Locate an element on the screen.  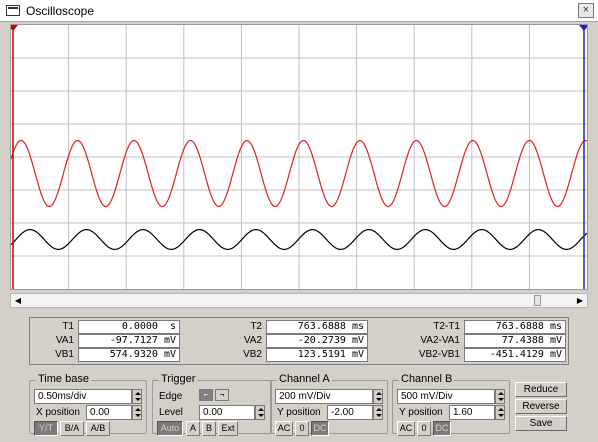
title-bar: Oscilloscope × is located at coordinates (299, 11).